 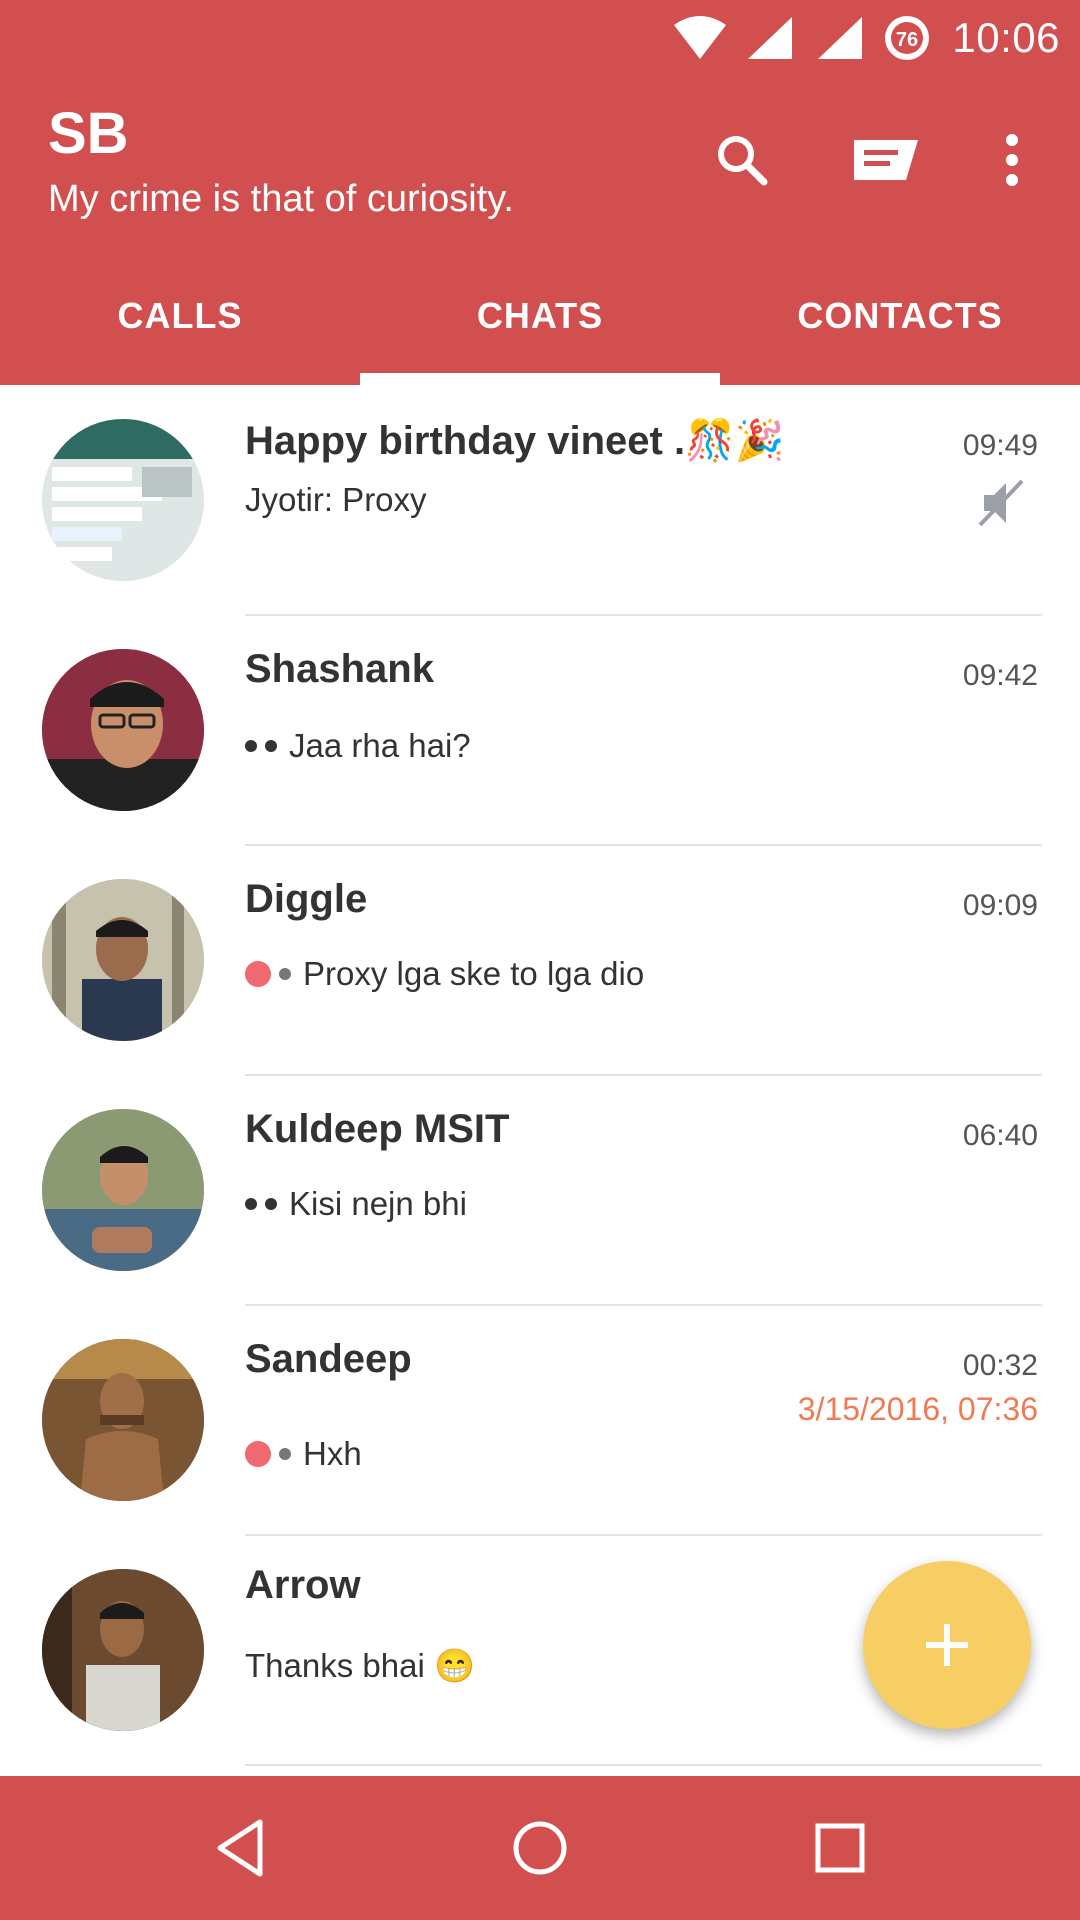 What do you see at coordinates (540, 1420) in the screenshot?
I see `chat-row: Sandeep 00:32 3/15/2016, 07:36 Hxh` at bounding box center [540, 1420].